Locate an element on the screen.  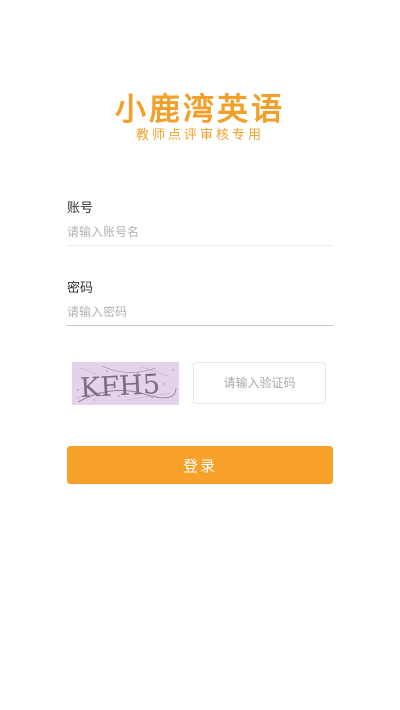
account-underline is located at coordinates (200, 245).